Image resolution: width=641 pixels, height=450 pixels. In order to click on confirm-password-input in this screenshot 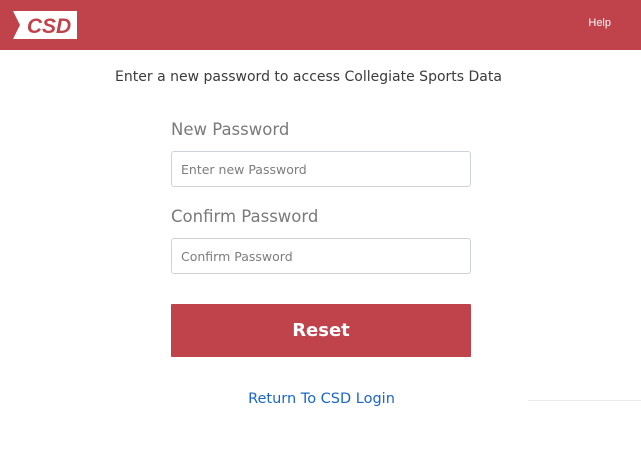, I will do `click(321, 256)`.